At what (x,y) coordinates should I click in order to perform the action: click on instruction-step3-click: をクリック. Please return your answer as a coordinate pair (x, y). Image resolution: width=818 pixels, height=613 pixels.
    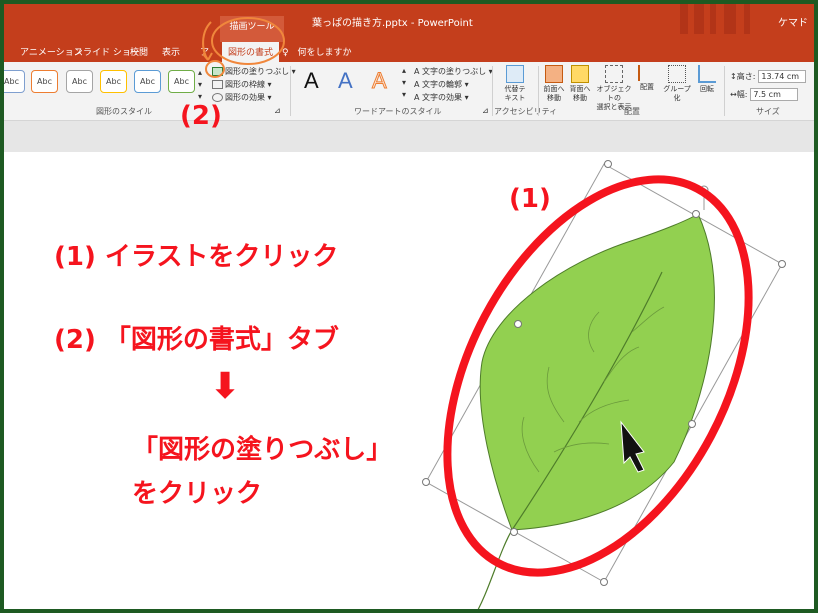
    Looking at the image, I should click on (197, 494).